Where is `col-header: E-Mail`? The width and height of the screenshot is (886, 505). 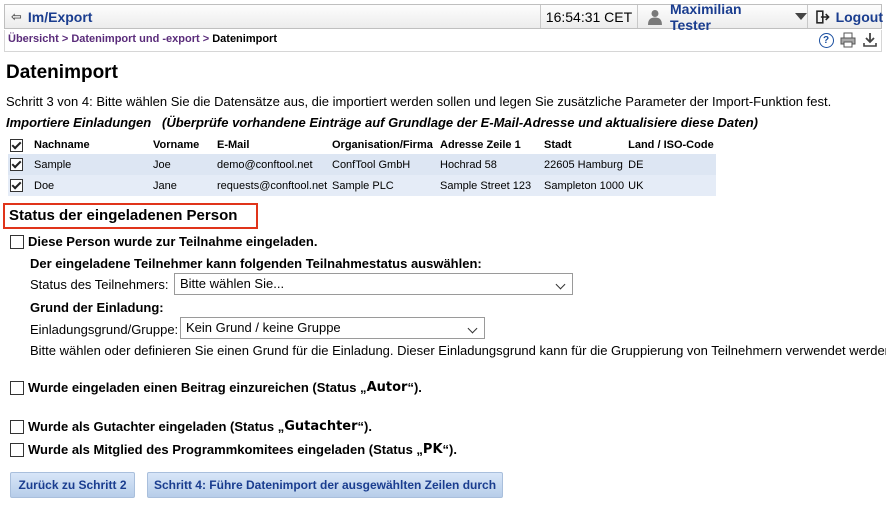
col-header: E-Mail is located at coordinates (233, 145).